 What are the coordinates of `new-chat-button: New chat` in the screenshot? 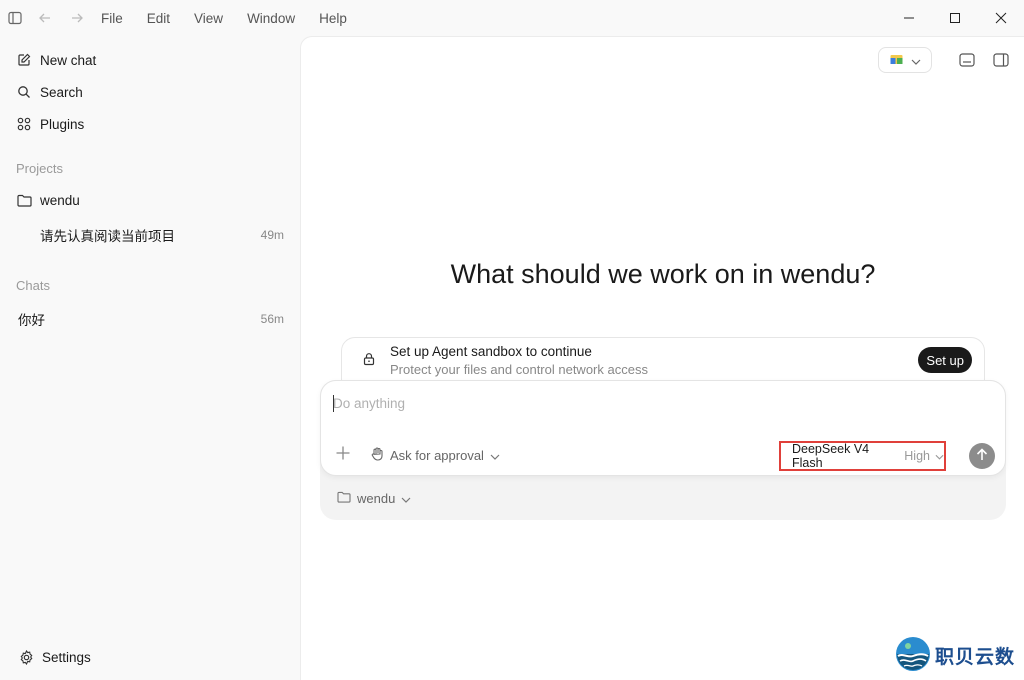 It's located at (56, 60).